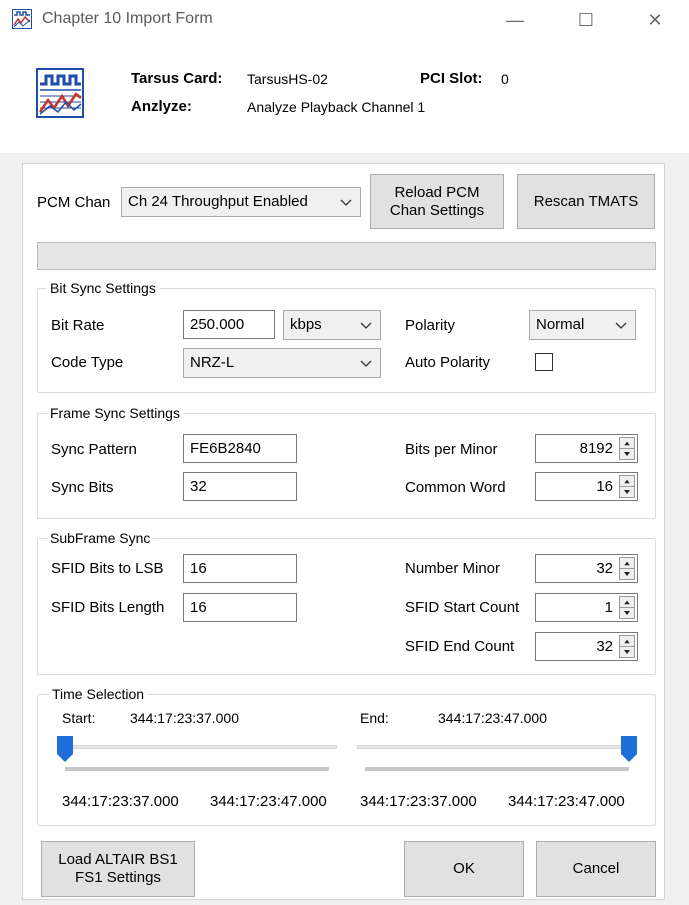  Describe the element at coordinates (100, 538) in the screenshot. I see `subframe-sync-title: SubFrame Sync` at that location.